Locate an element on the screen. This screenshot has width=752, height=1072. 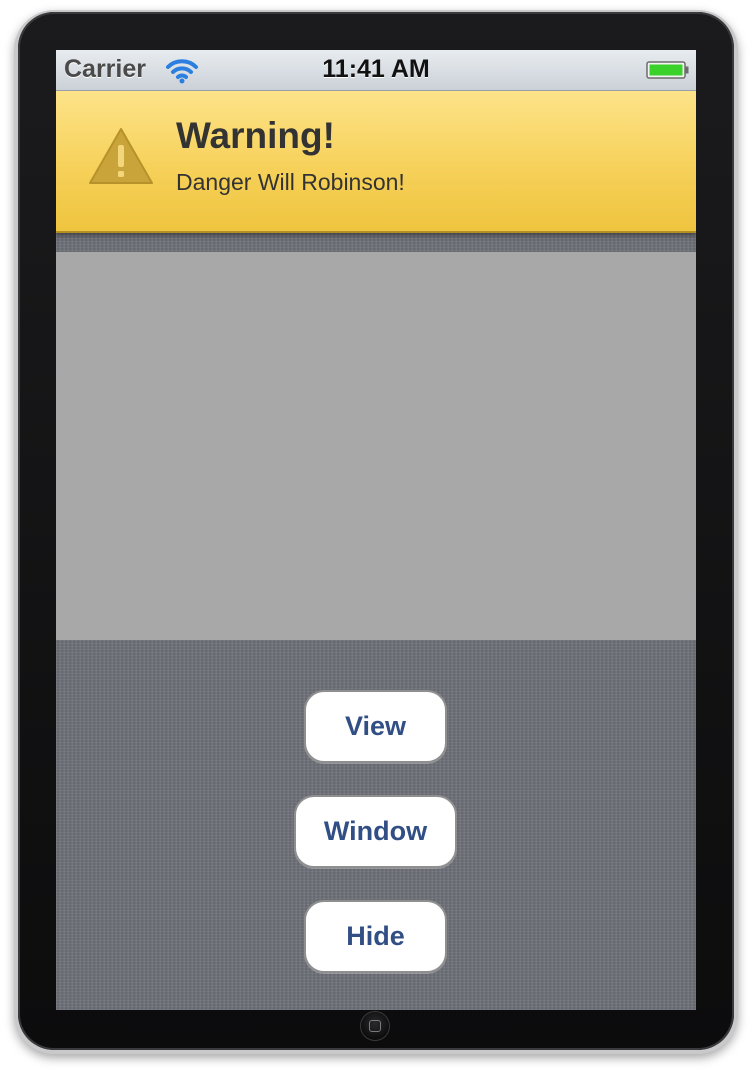
hide-button: Hide is located at coordinates (375, 936).